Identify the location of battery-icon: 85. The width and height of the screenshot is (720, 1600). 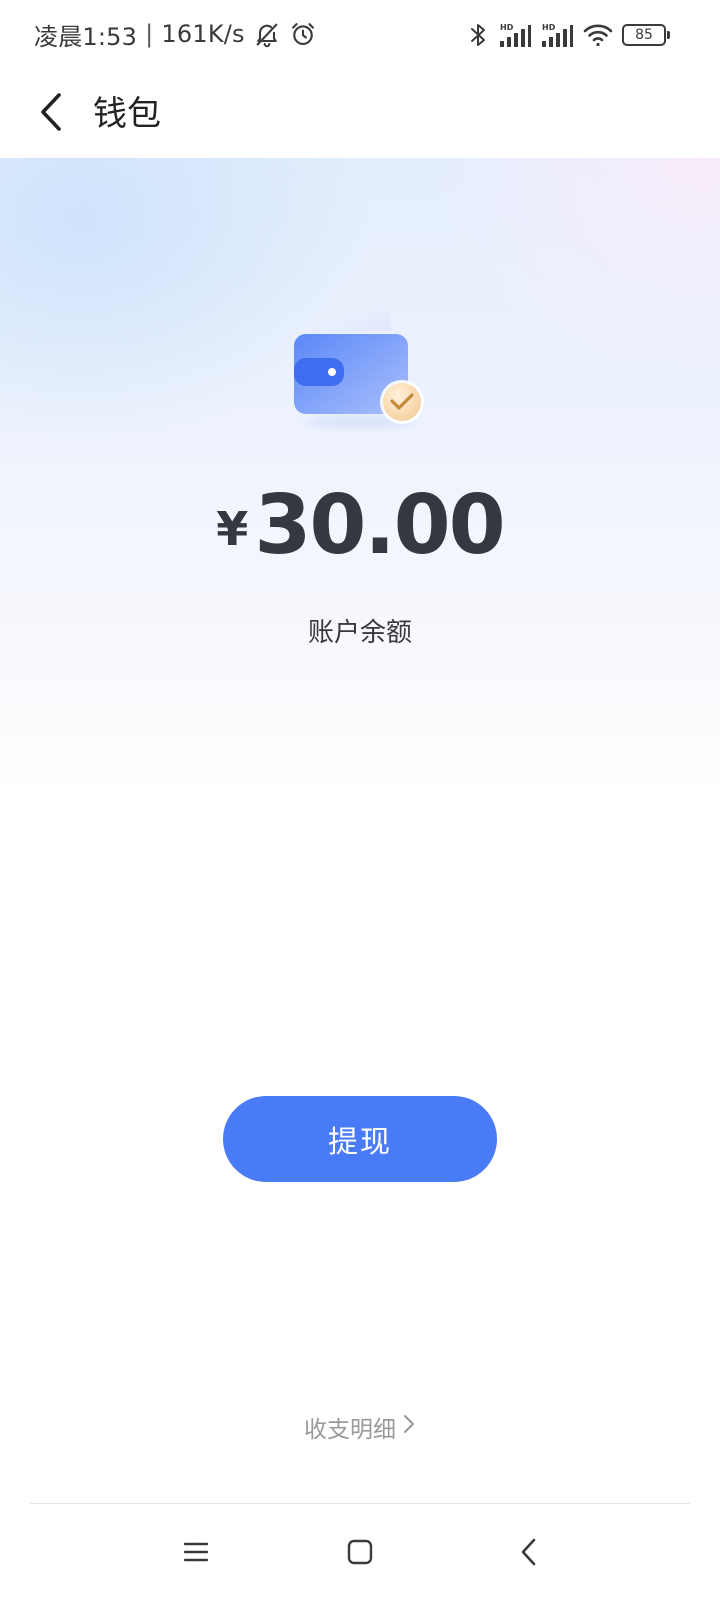
(646, 35).